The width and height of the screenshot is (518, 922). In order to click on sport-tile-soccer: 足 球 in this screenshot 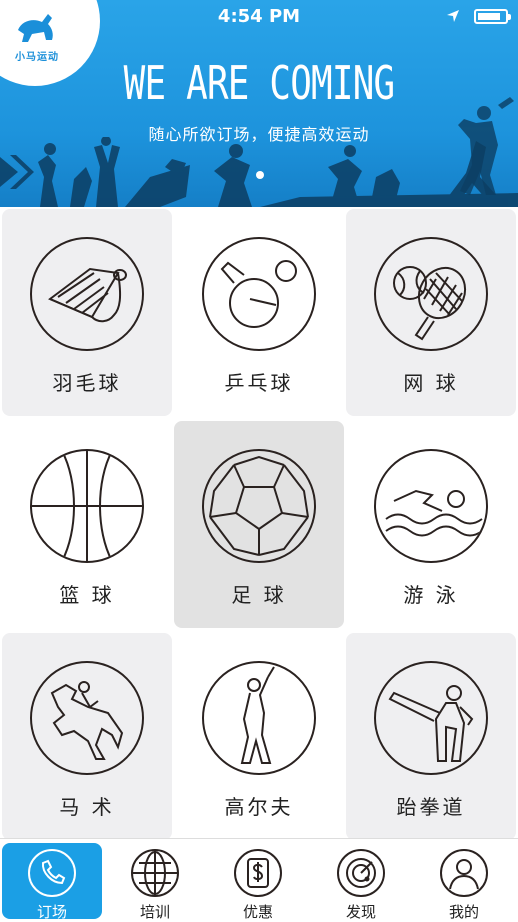, I will do `click(259, 524)`.